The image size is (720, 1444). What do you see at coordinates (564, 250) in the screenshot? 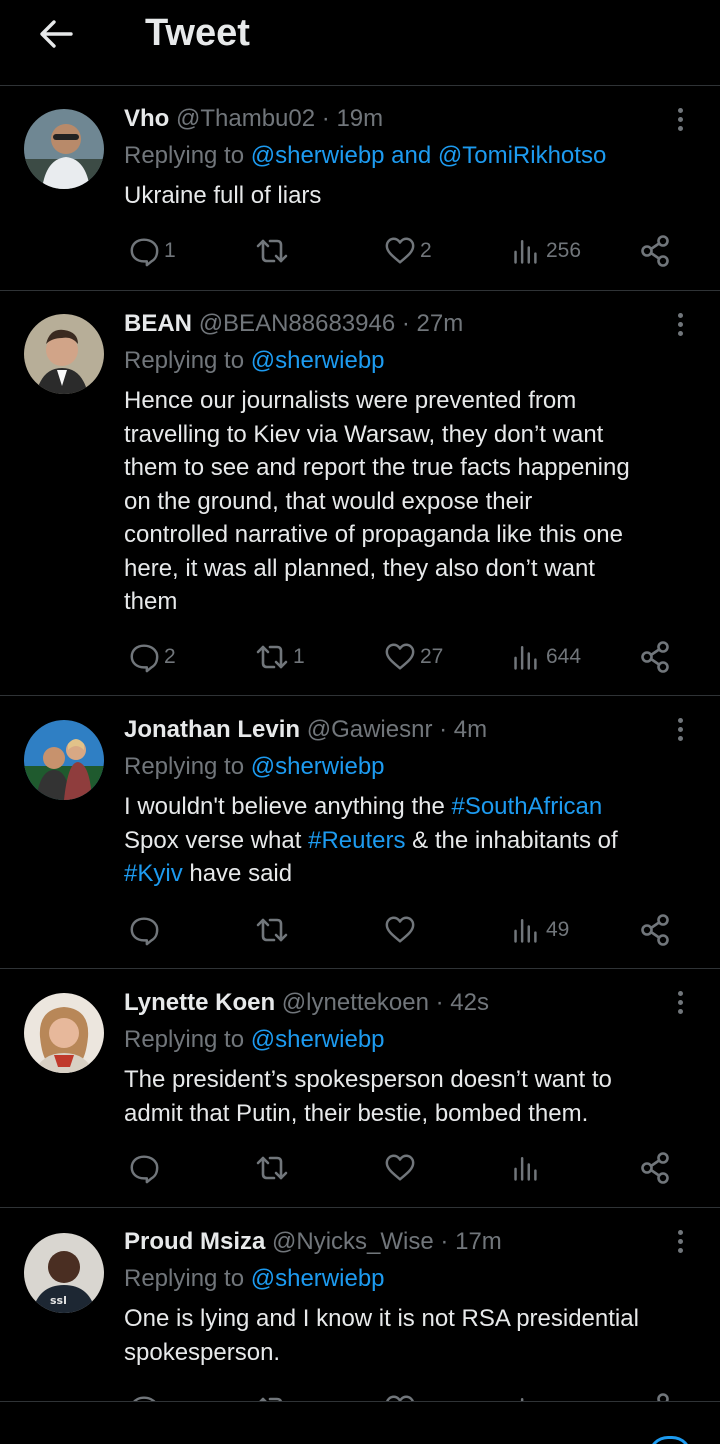
I see `view-count: 256` at bounding box center [564, 250].